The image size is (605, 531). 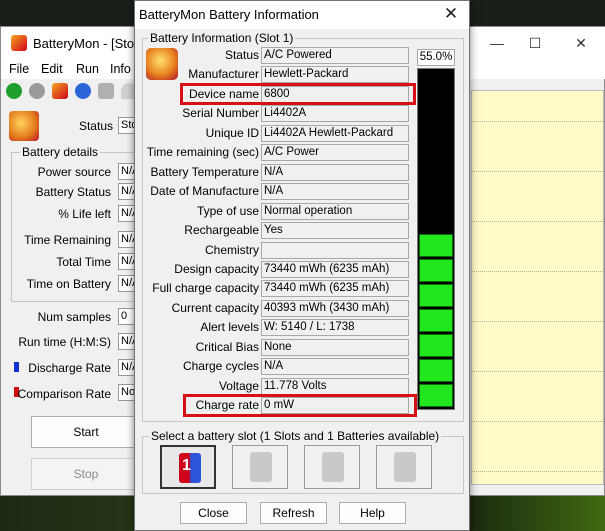 What do you see at coordinates (83, 91) in the screenshot?
I see `info-icon` at bounding box center [83, 91].